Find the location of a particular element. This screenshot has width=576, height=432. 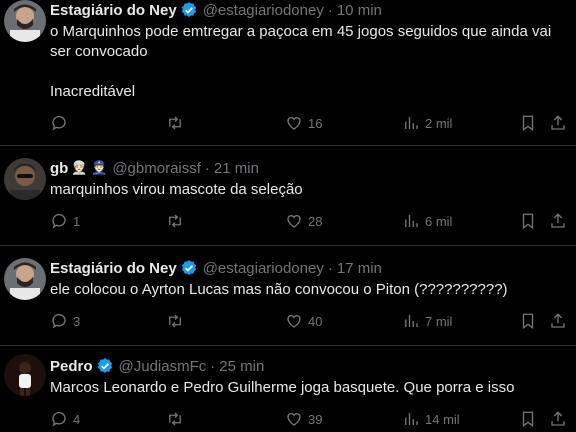

like-count: 39 is located at coordinates (315, 419).